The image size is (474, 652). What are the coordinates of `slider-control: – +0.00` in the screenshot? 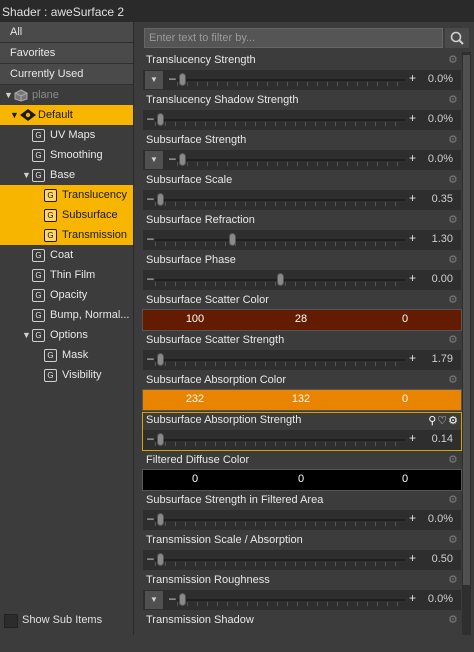 It's located at (302, 280).